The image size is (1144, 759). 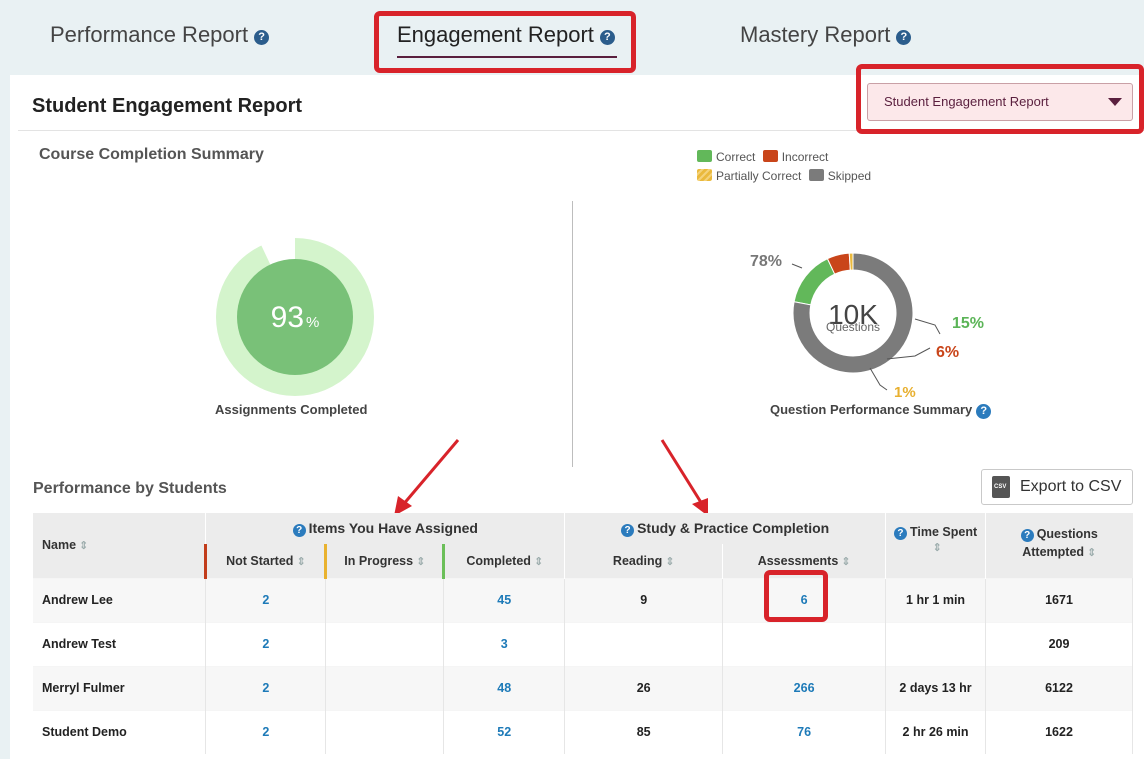 I want to click on legend-swatch-correct, so click(x=704, y=156).